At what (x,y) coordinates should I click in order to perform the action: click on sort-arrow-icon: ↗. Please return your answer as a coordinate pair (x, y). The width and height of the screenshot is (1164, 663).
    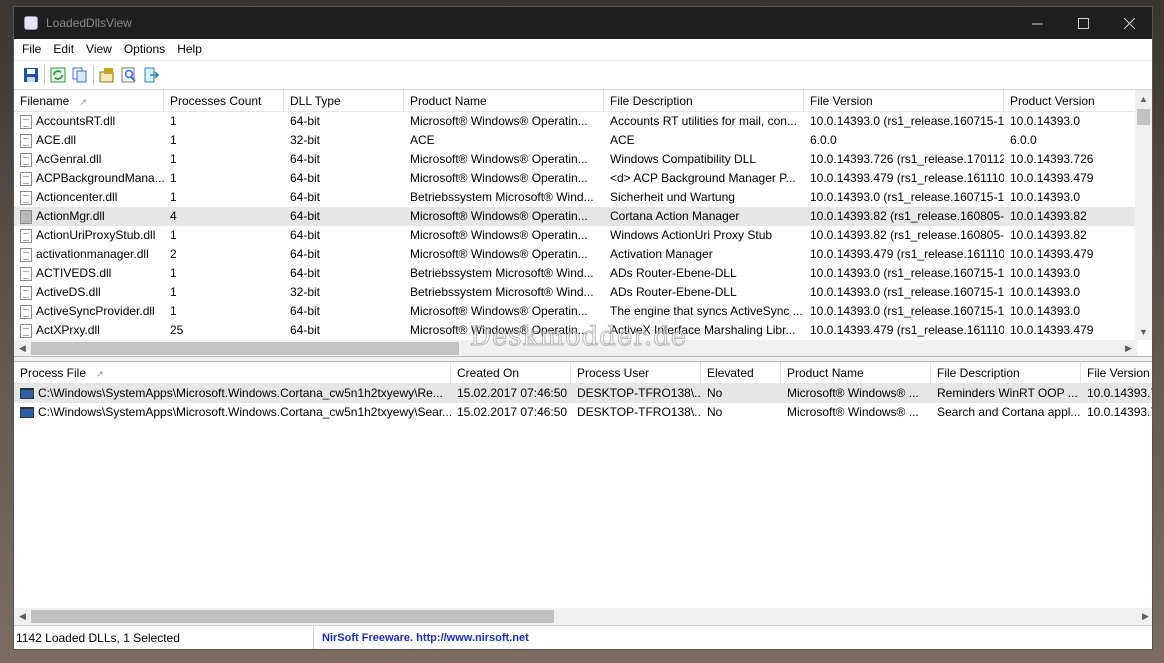
    Looking at the image, I should click on (100, 374).